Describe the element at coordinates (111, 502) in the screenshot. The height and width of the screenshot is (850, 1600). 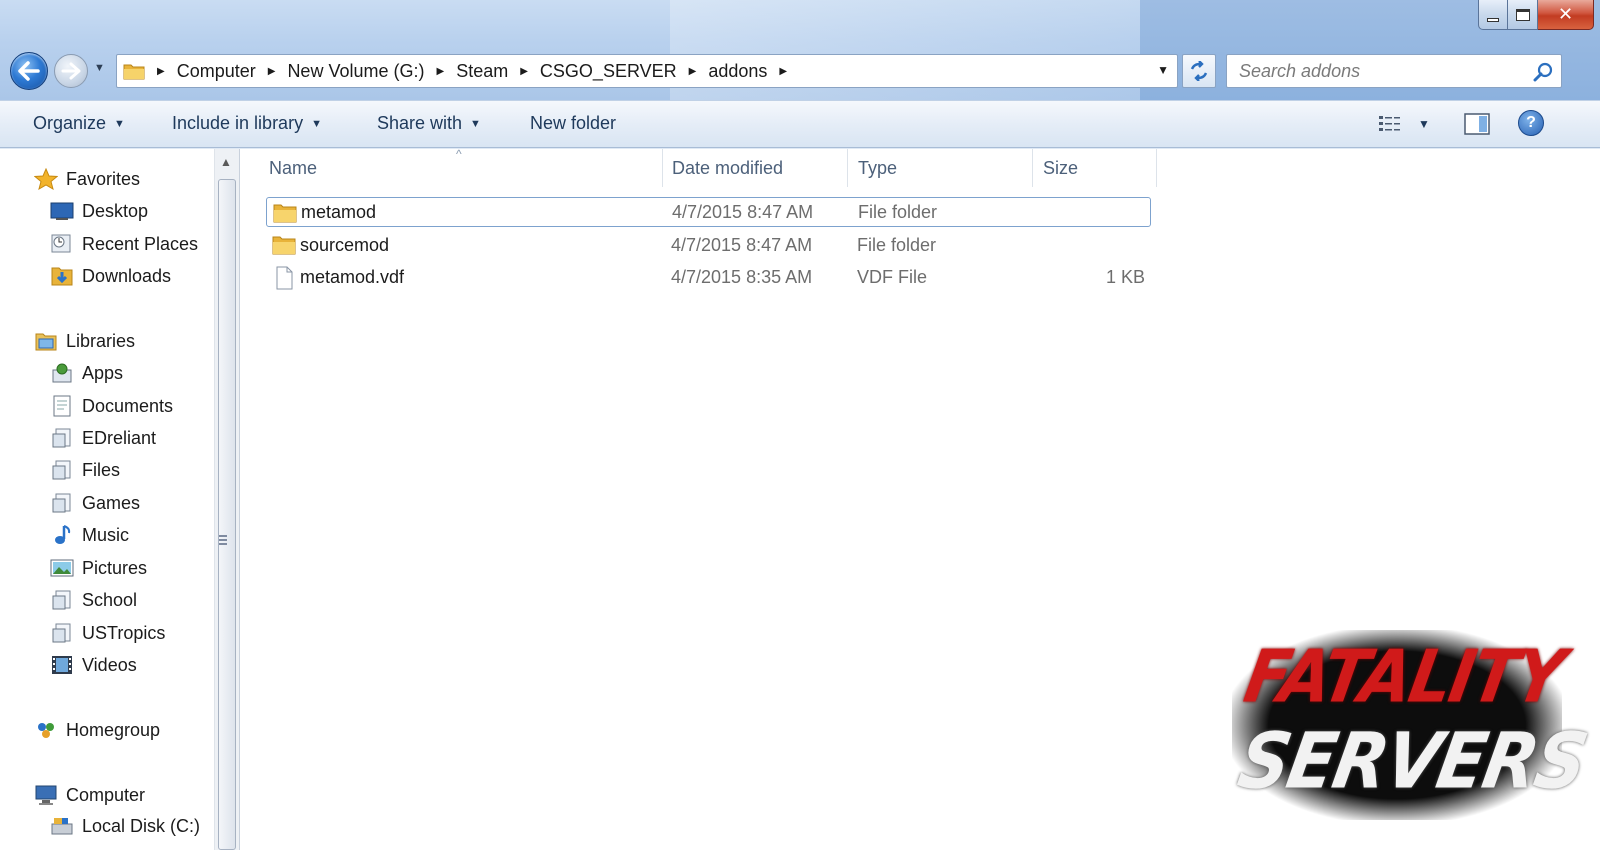
I see `nav-item-label: Games` at that location.